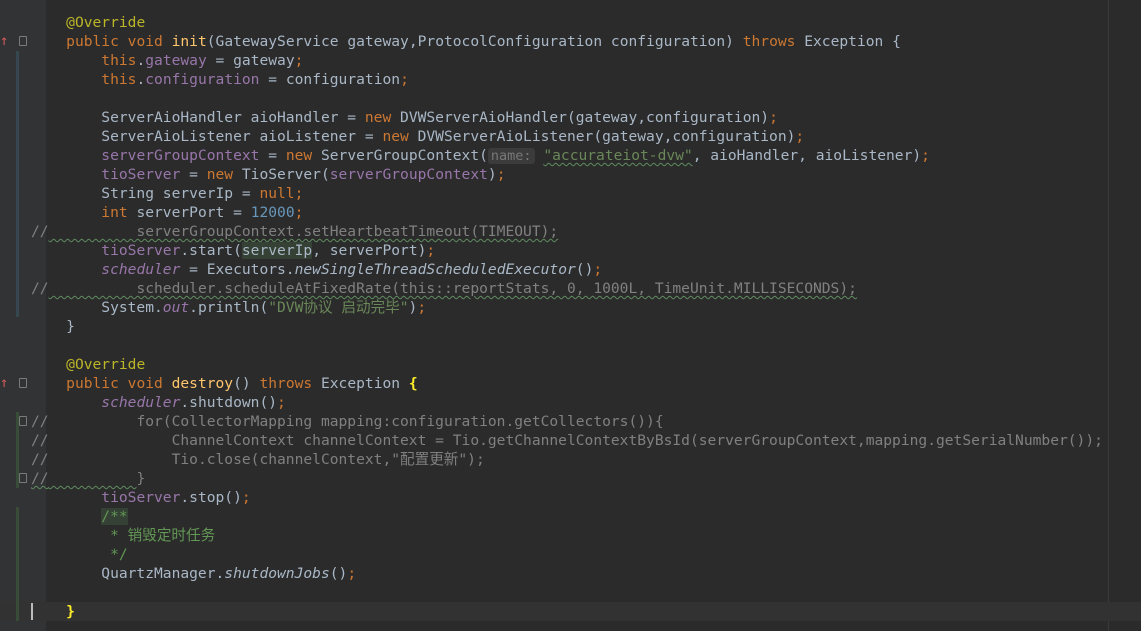  Describe the element at coordinates (228, 307) in the screenshot. I see `code-text: System.out.println("DVW协议 启动完毕");` at that location.